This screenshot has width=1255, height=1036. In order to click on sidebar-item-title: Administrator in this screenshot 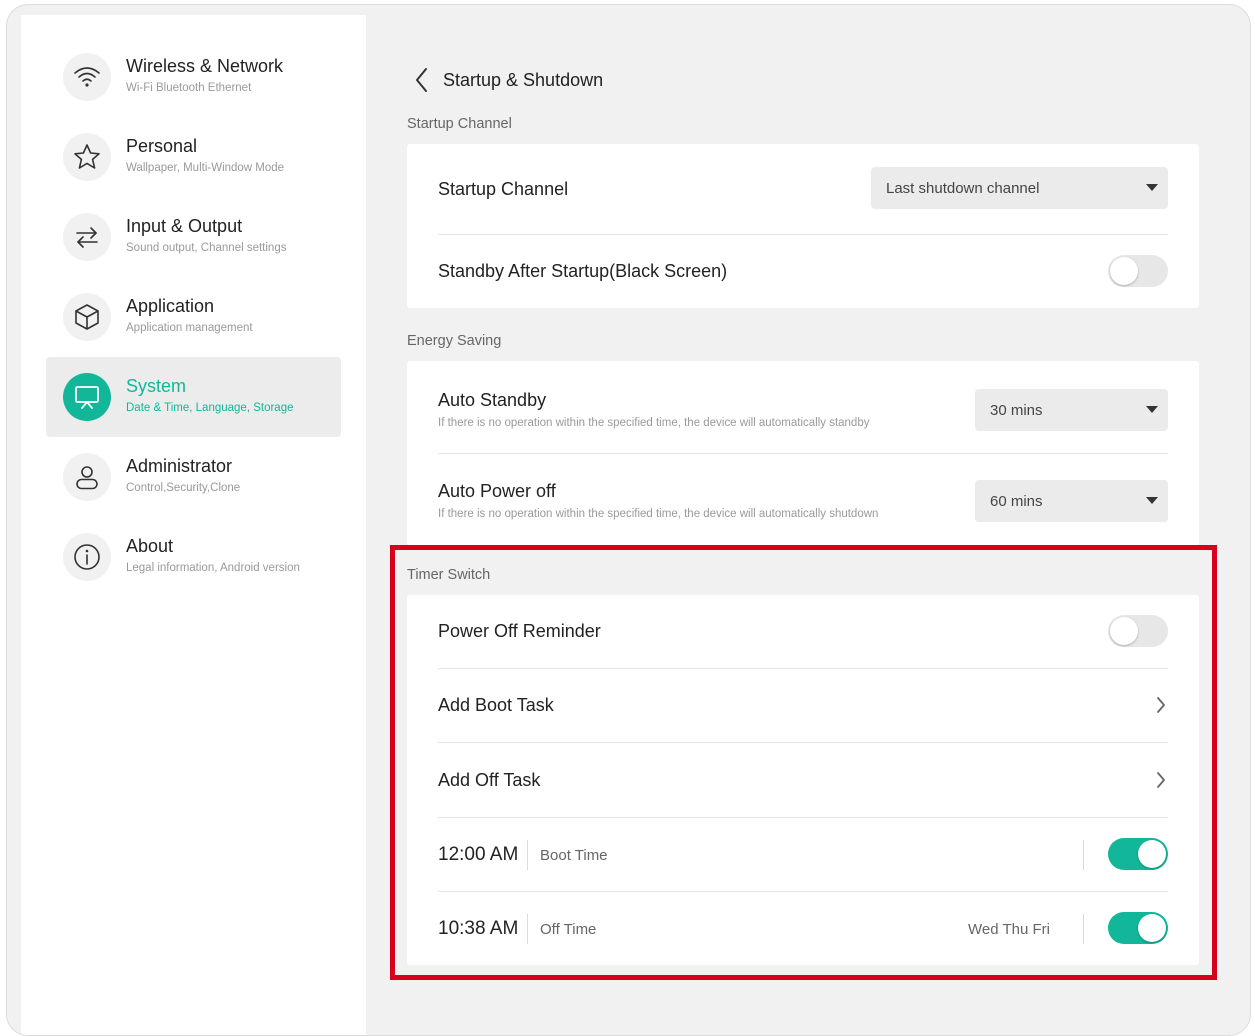, I will do `click(179, 466)`.